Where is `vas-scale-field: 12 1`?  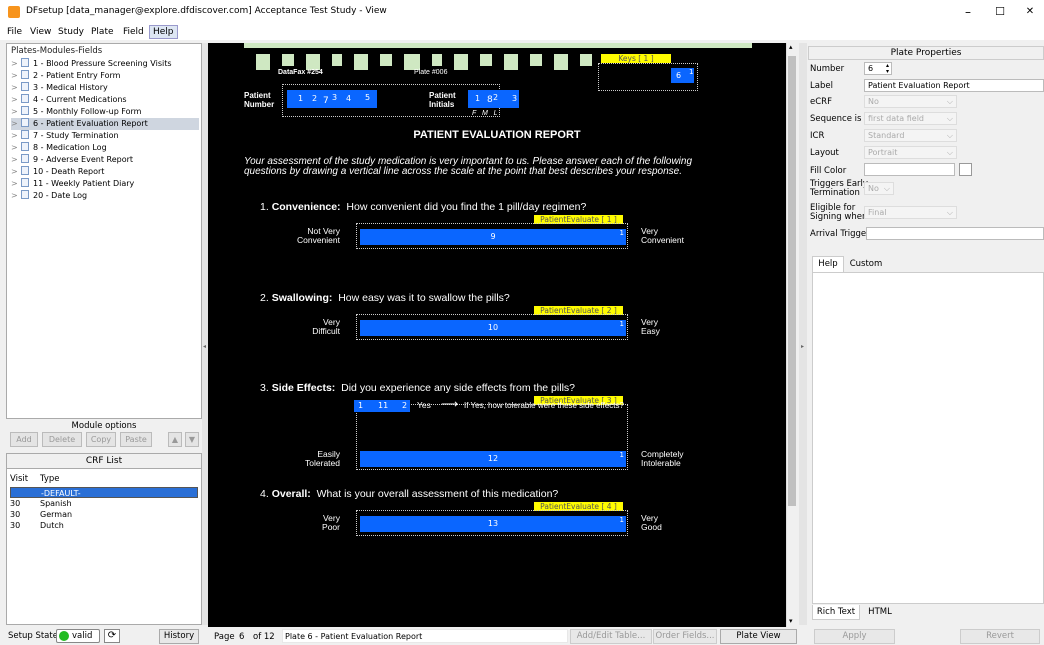
vas-scale-field: 12 1 is located at coordinates (493, 459).